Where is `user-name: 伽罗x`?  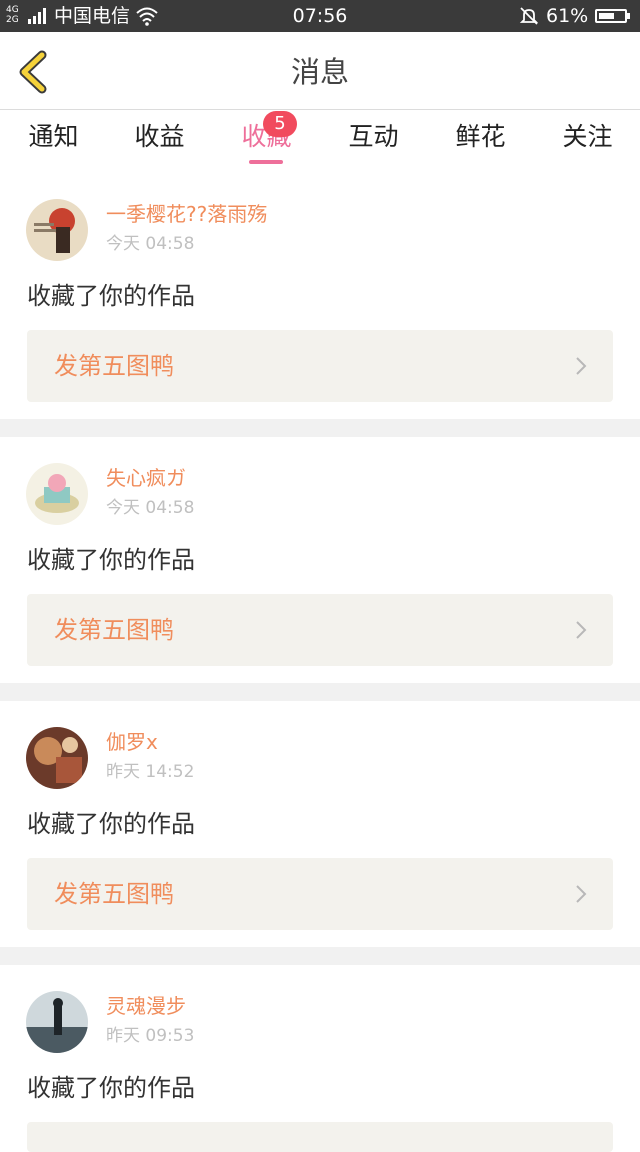 user-name: 伽罗x is located at coordinates (132, 742).